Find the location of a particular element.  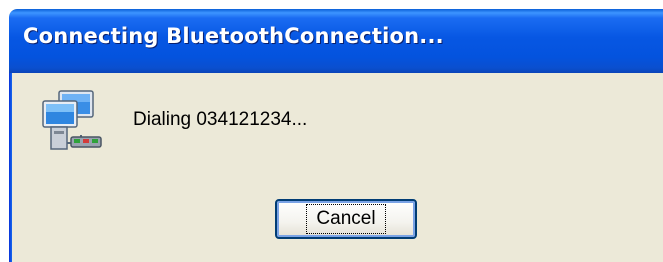

cancel-button: Cancel is located at coordinates (346, 219).